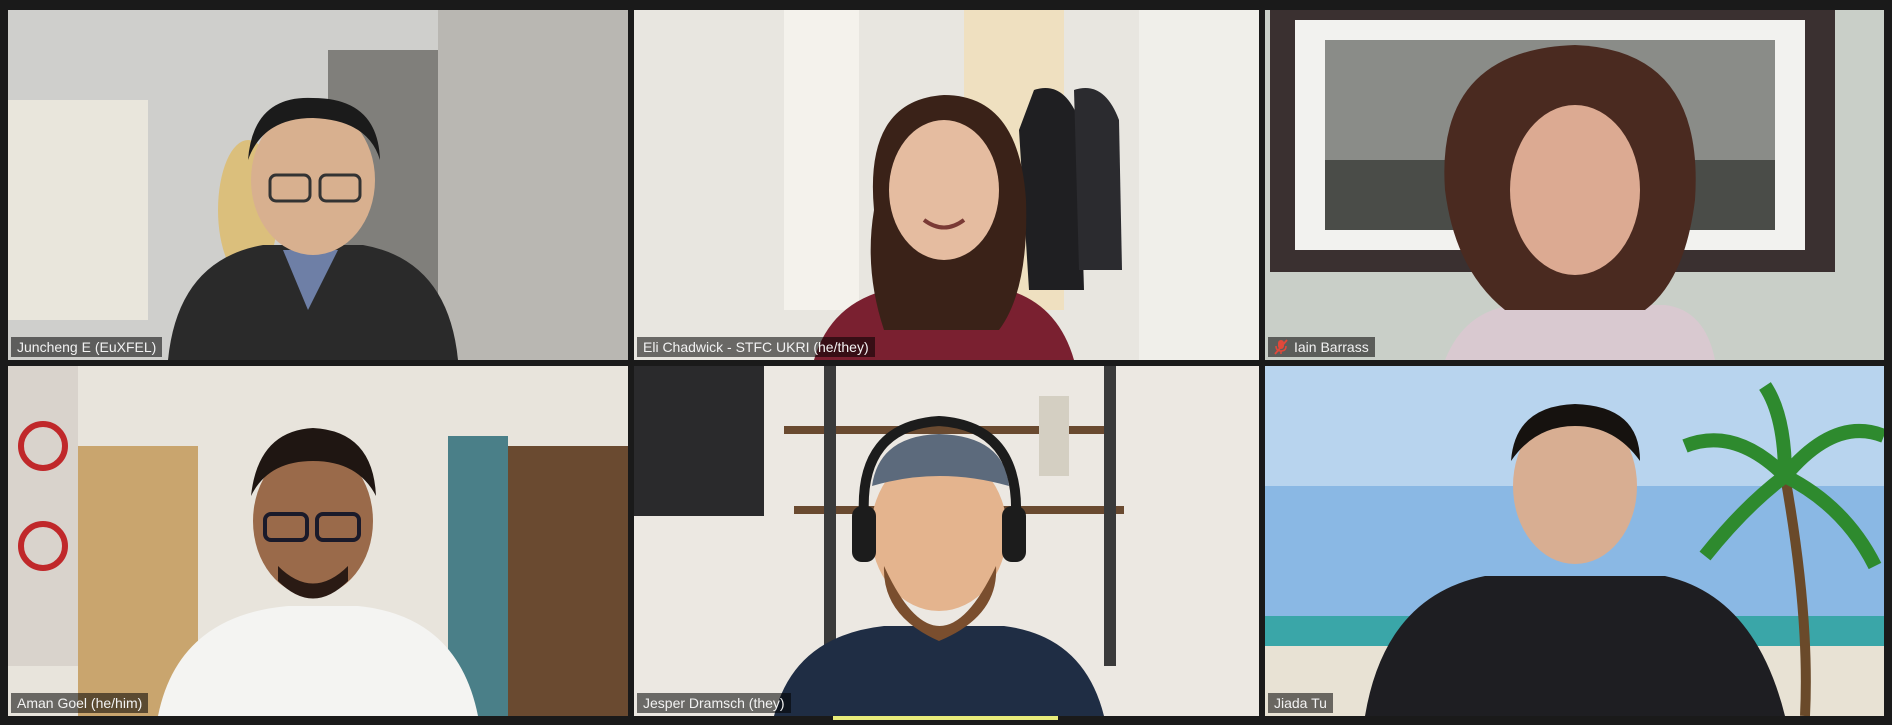 Image resolution: width=1892 pixels, height=725 pixels. I want to click on participant-name-label: Iain Barrass, so click(1321, 347).